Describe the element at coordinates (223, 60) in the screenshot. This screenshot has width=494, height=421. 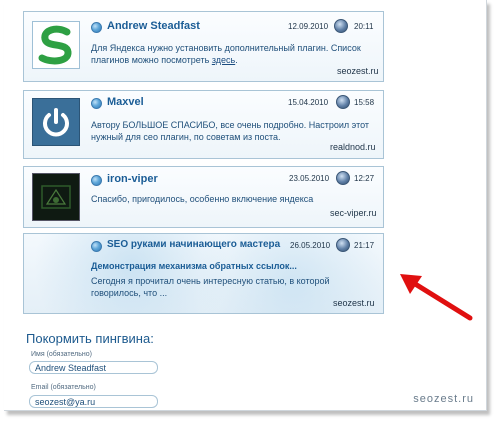
I see `plugins-link: здесь` at that location.